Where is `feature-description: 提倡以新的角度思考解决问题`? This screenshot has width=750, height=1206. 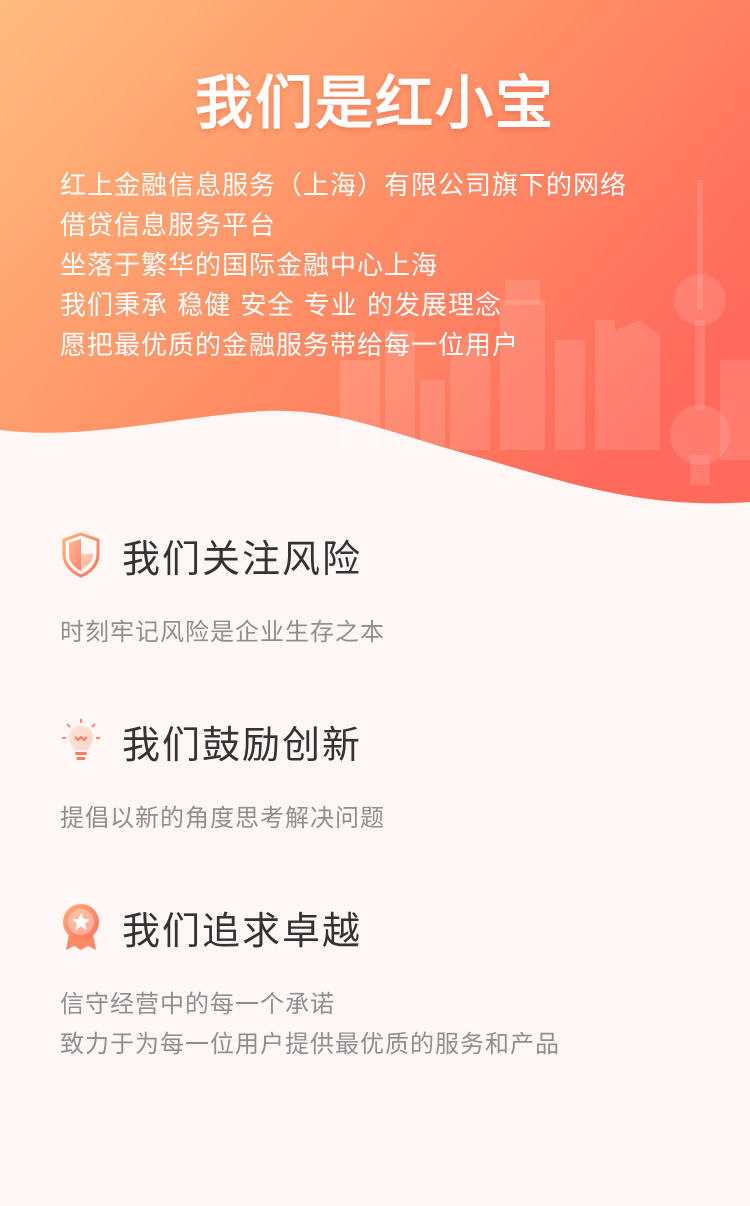 feature-description: 提倡以新的角度思考解决问题 is located at coordinates (380, 818).